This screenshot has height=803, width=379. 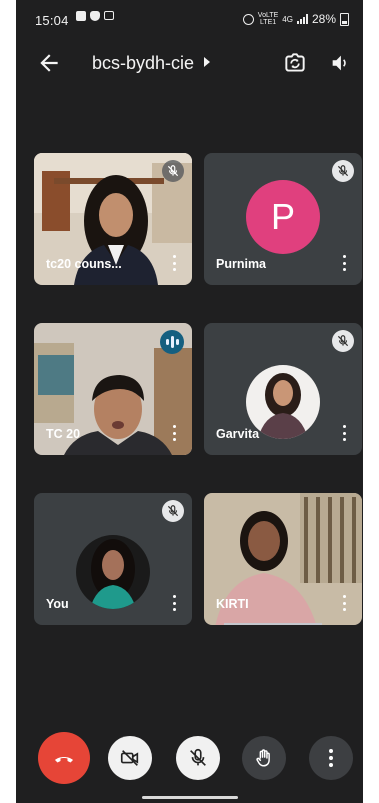 I want to click on camera-toggle-button, so click(x=130, y=758).